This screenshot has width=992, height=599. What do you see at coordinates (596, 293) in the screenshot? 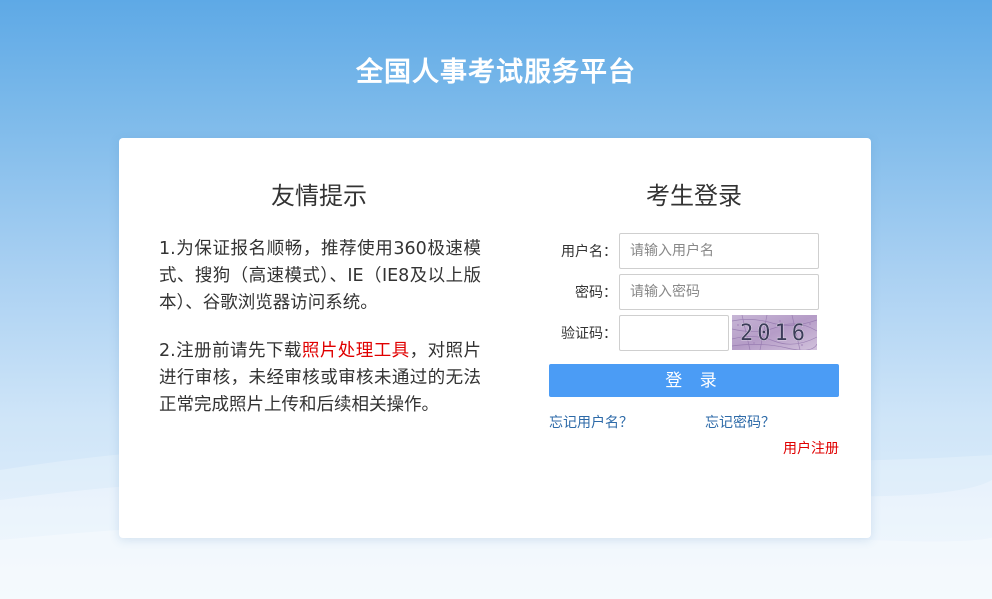
I see `password-label: 密码：` at bounding box center [596, 293].